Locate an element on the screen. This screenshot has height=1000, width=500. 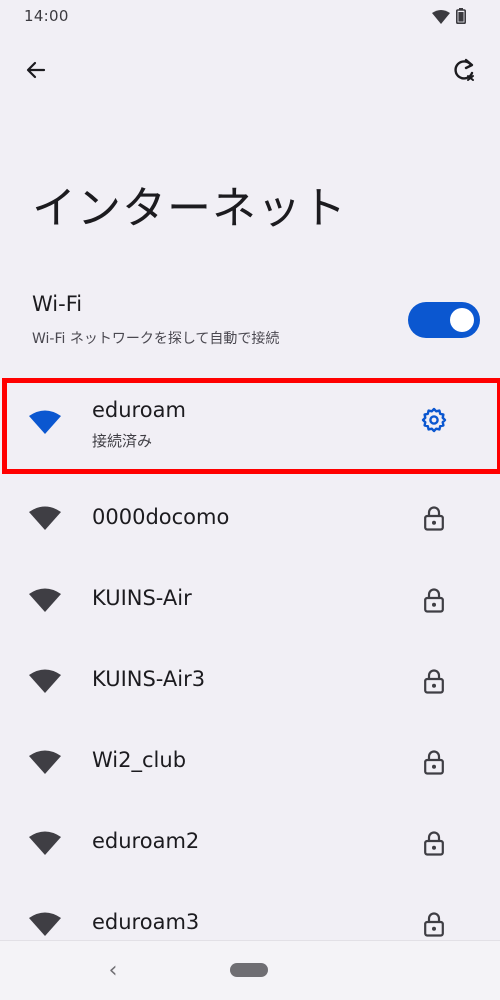
wifi-subtitle: Wi-Fi ネットワークを探して自動で接続 is located at coordinates (156, 339).